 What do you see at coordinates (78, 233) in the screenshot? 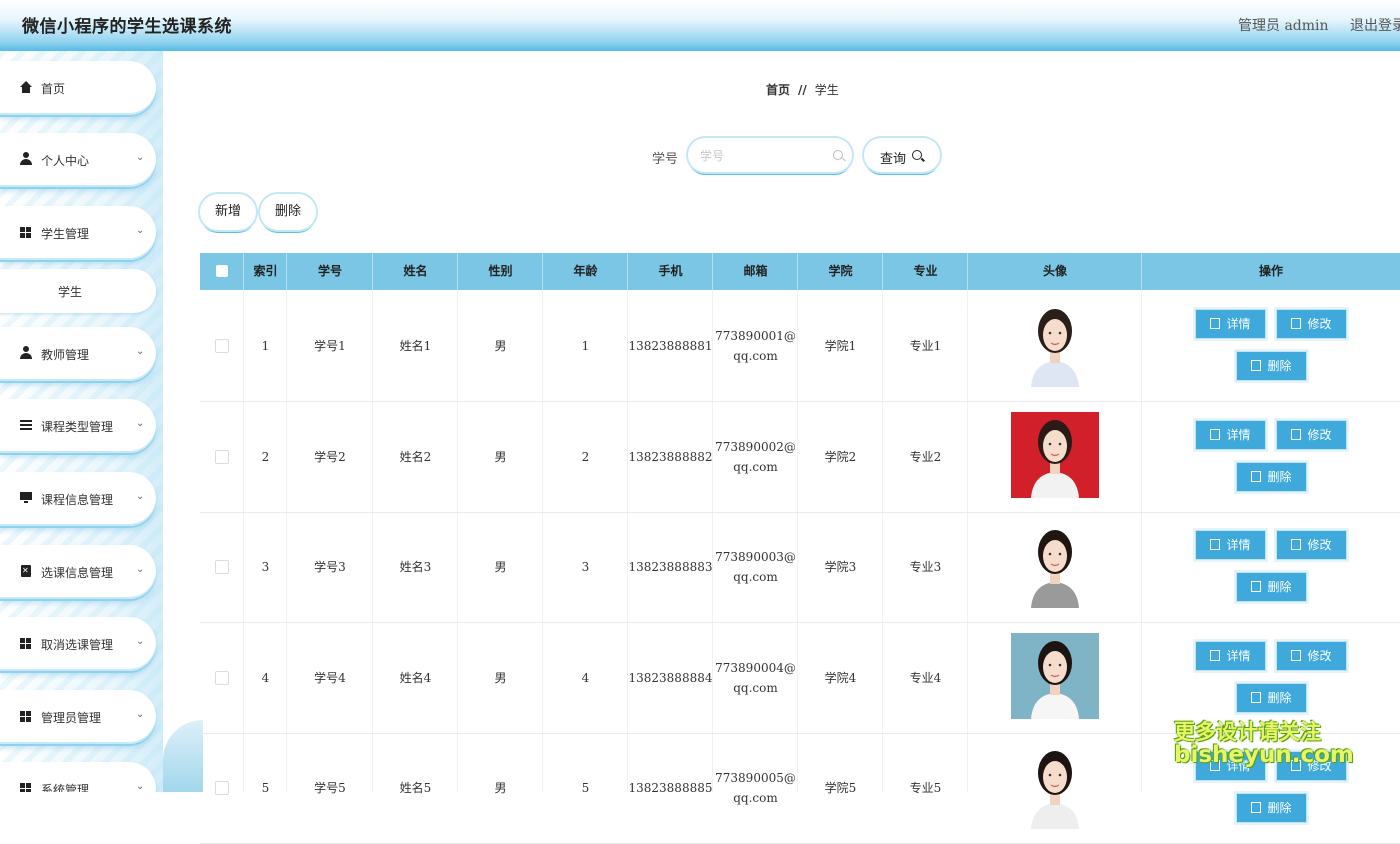
I see `sidebar-item-students: 学生管理 ⌄` at bounding box center [78, 233].